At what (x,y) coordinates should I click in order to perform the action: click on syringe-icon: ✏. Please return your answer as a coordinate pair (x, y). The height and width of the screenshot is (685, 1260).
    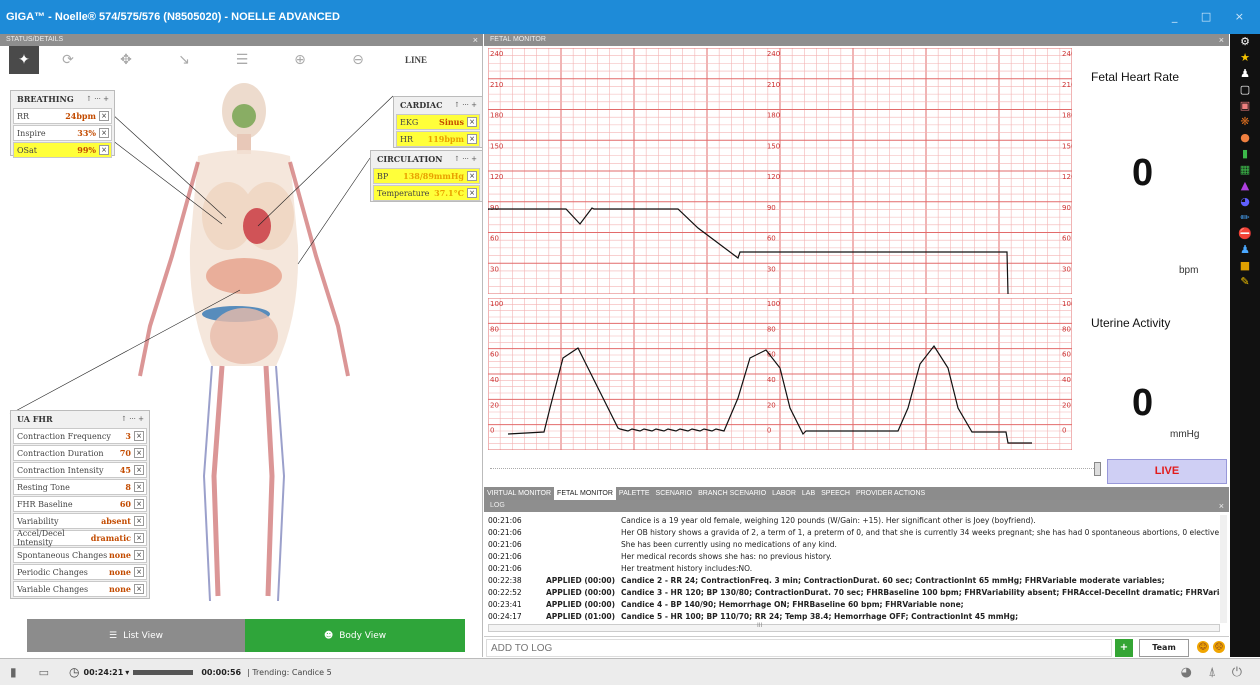
    Looking at the image, I should click on (1245, 218).